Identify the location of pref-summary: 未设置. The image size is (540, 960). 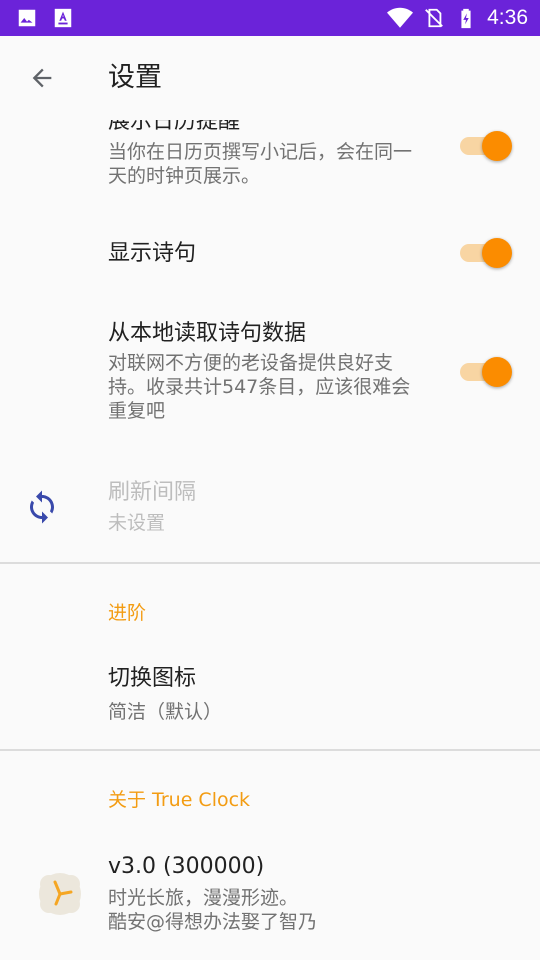
(137, 523).